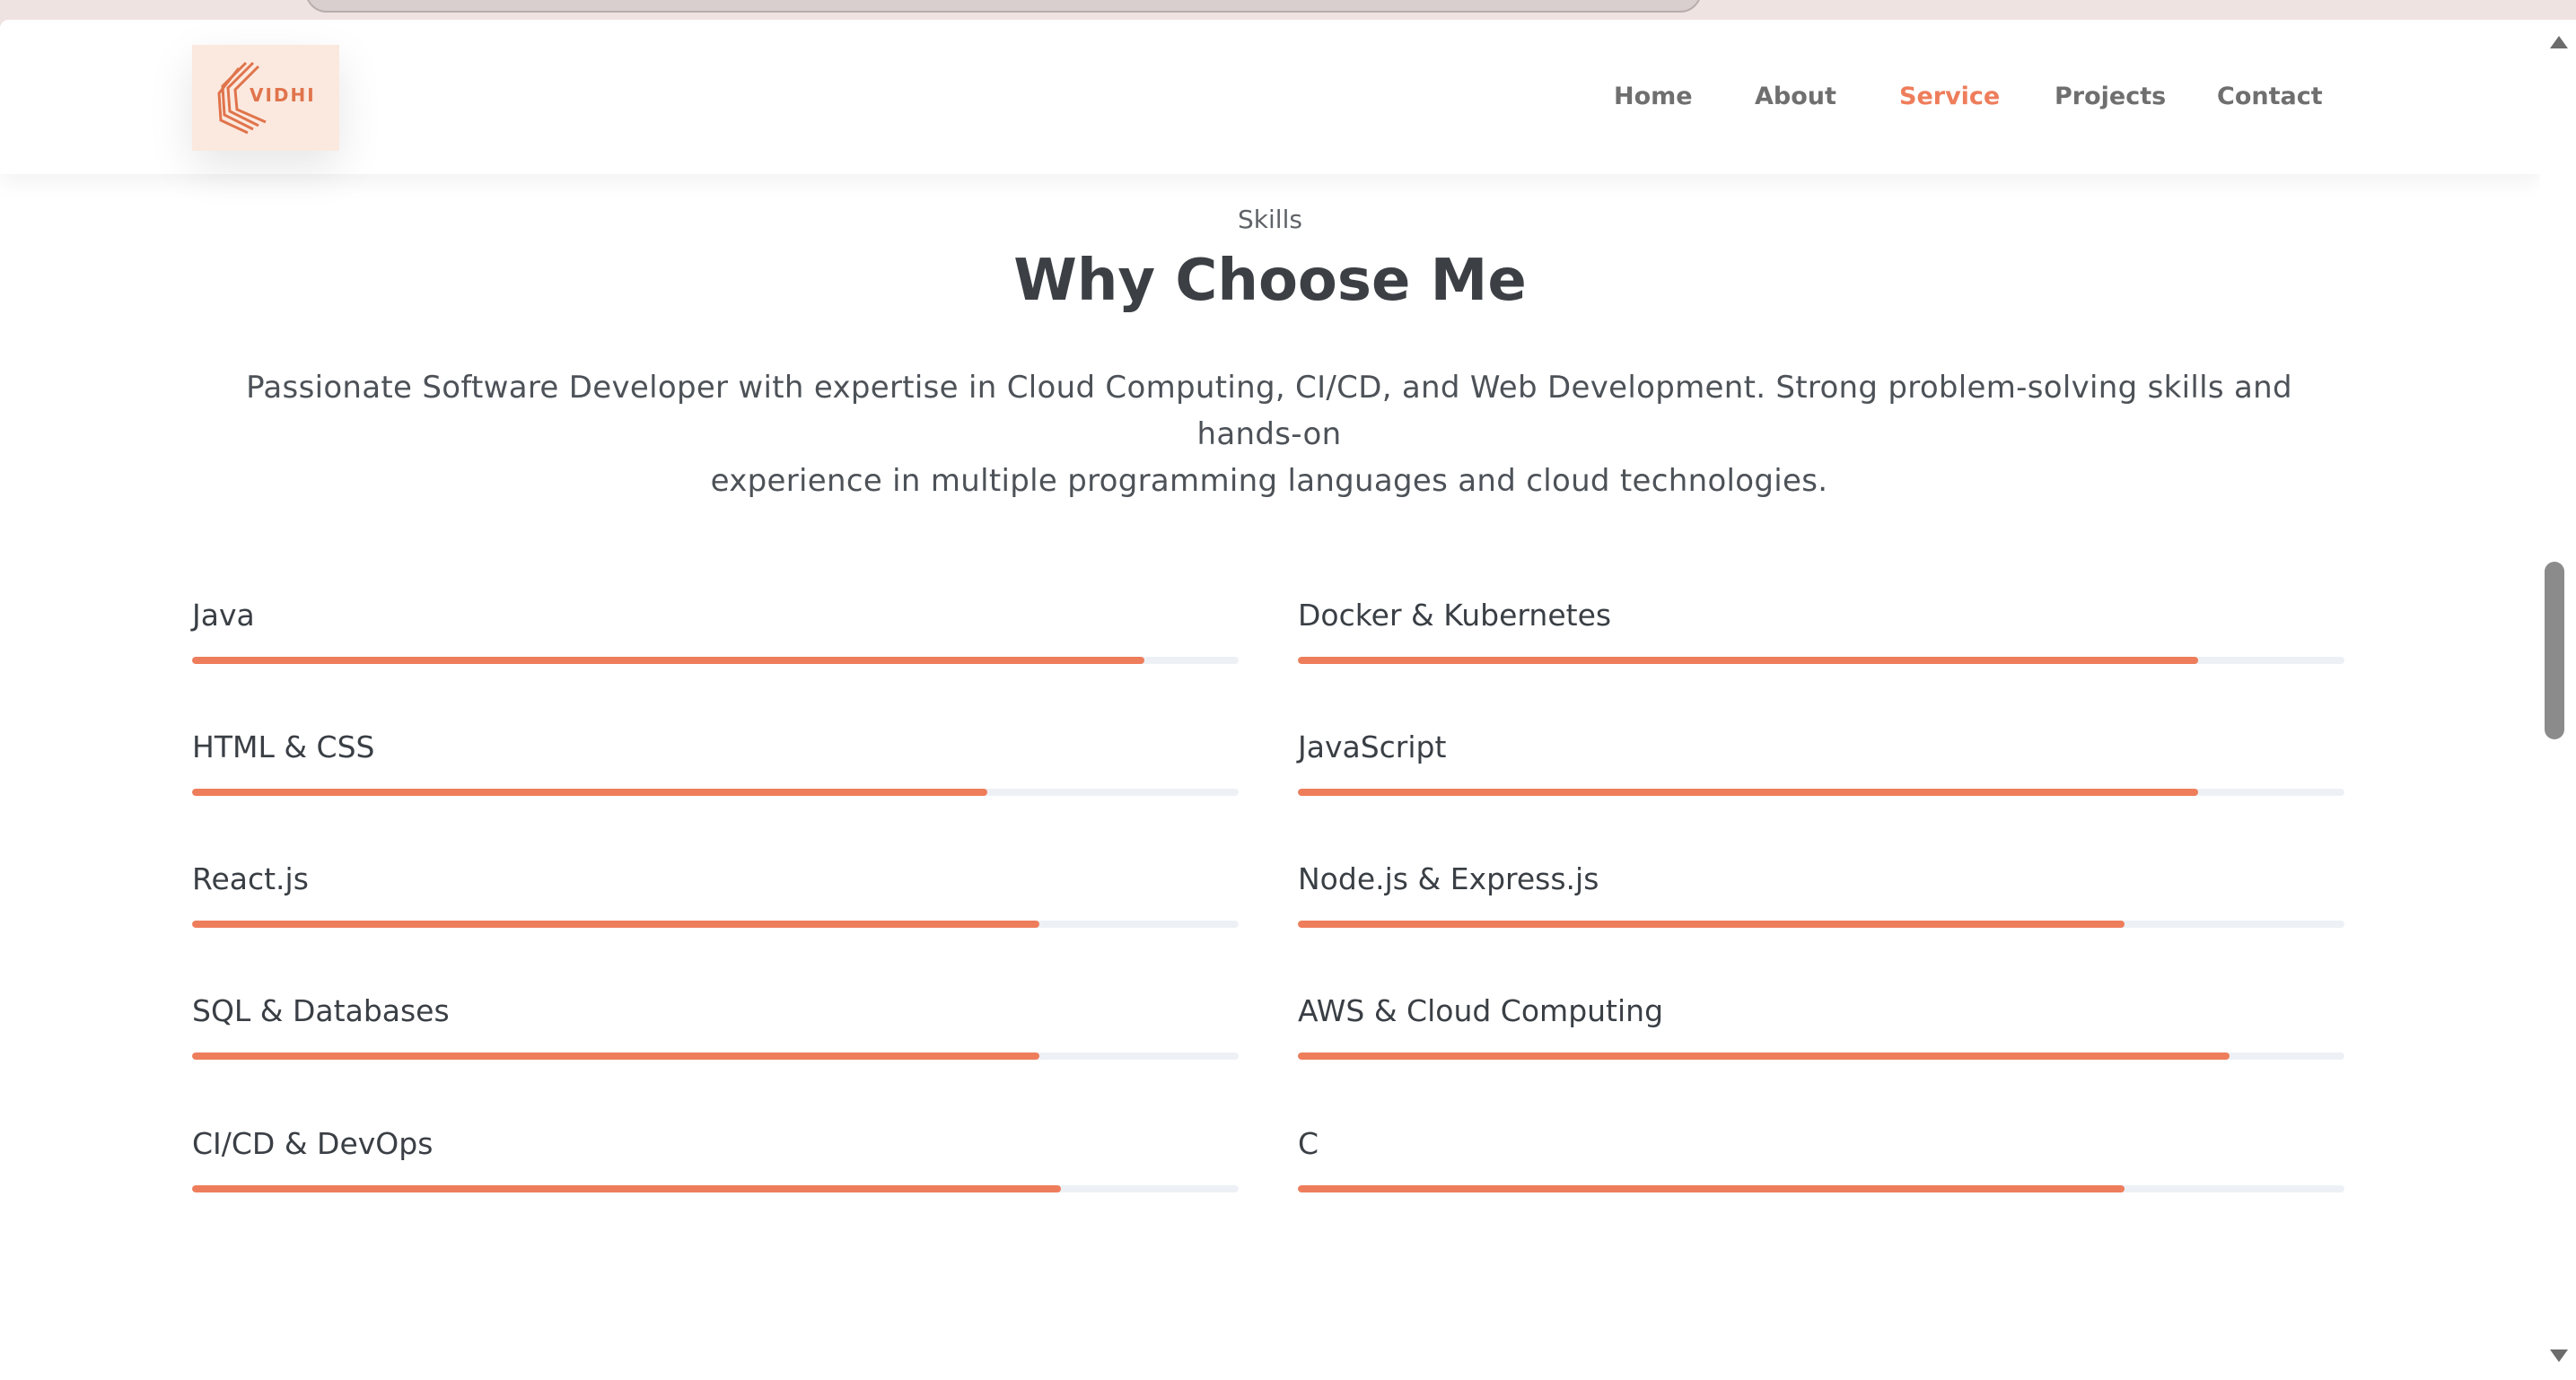 This screenshot has height=1380, width=2576. Describe the element at coordinates (283, 95) in the screenshot. I see `logo-text: VIDHI` at that location.